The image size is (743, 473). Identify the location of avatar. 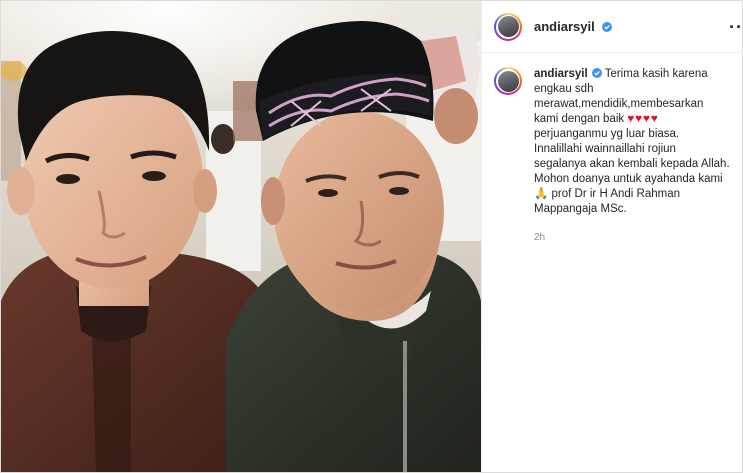
(508, 26).